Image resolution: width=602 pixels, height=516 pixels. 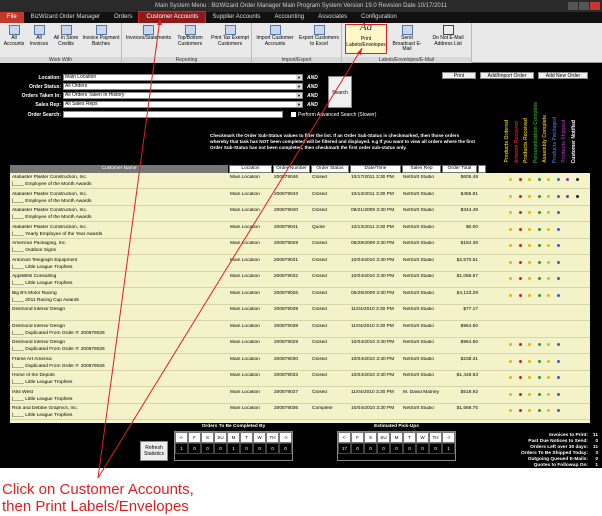 I want to click on arrowhead-icon, so click(x=359, y=51).